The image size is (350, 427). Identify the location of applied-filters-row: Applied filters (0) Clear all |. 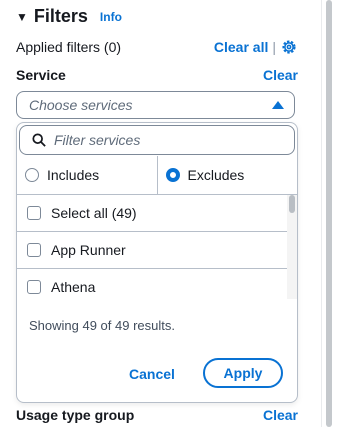
(157, 47).